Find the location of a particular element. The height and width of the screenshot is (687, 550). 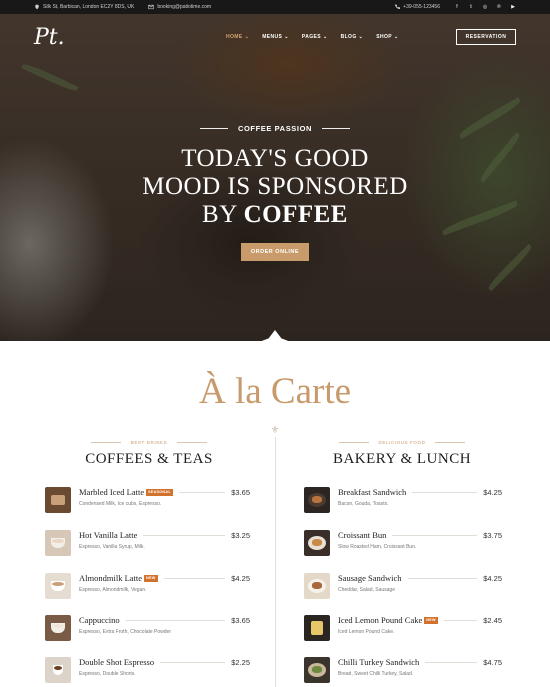

item-price: $4.75 is located at coordinates (492, 662).